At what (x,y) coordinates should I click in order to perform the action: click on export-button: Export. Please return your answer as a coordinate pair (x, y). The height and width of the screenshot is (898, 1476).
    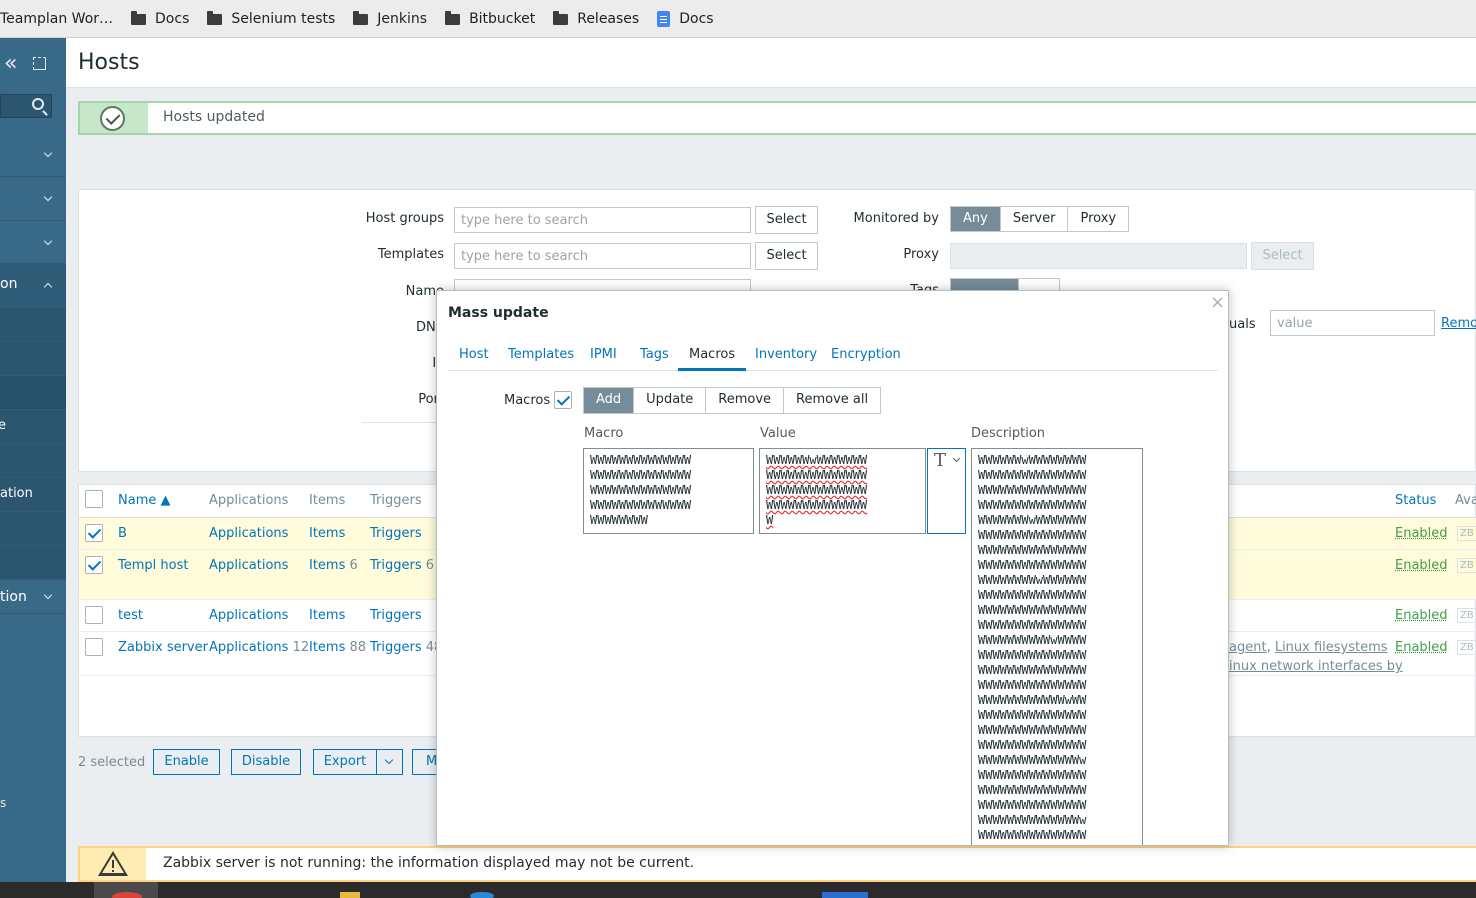
    Looking at the image, I should click on (345, 762).